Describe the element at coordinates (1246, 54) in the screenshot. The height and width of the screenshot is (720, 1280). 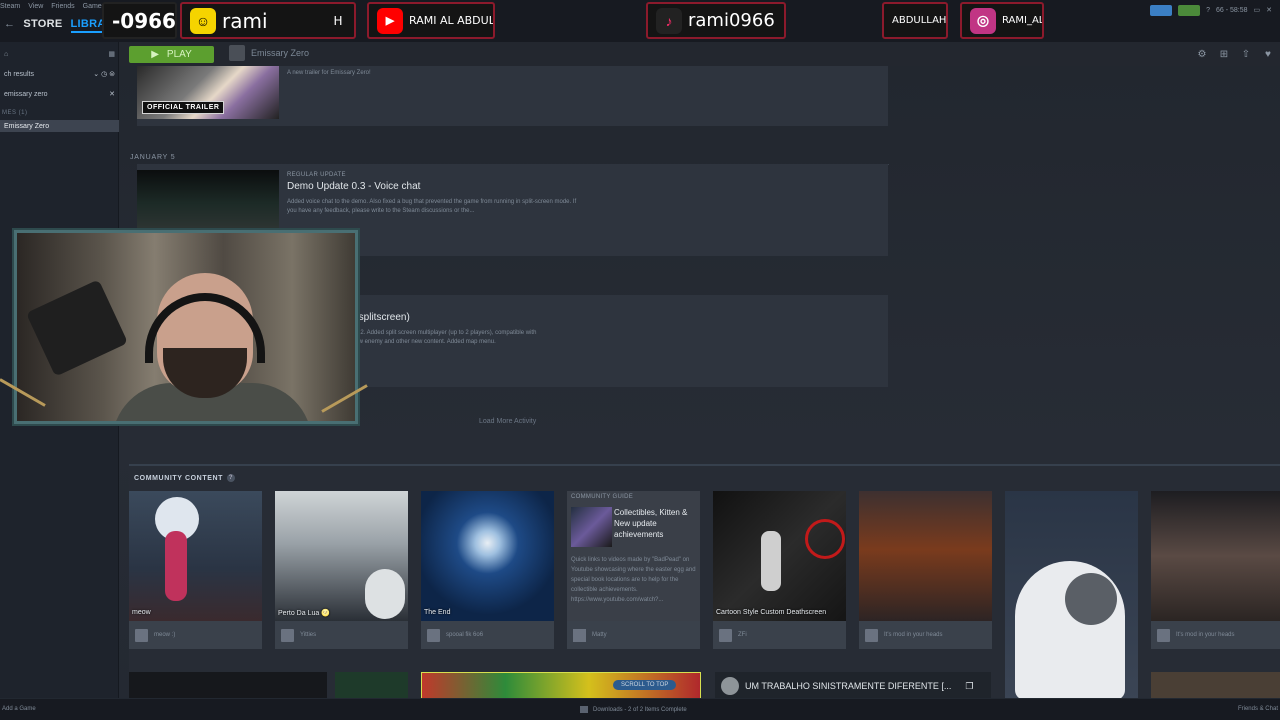
I see `upload-icon: ⇧` at that location.